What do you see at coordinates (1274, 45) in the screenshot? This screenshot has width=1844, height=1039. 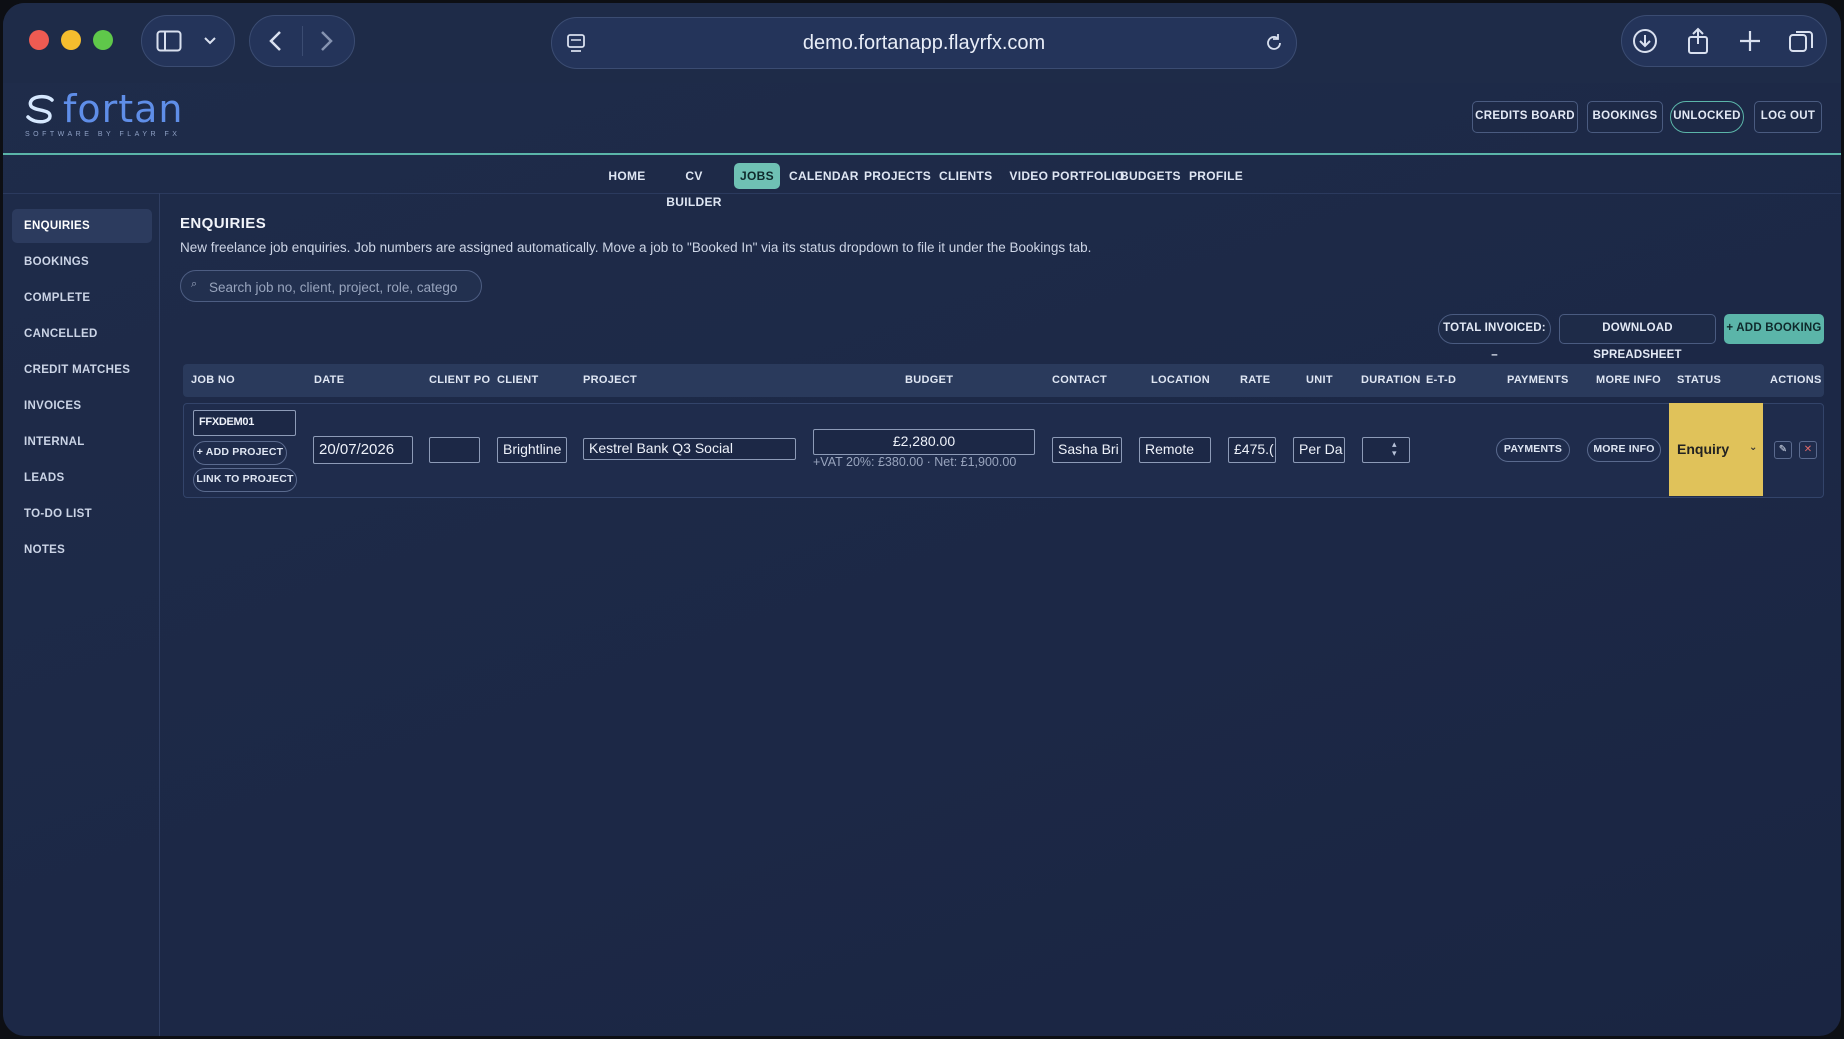 I see `reload-icon` at bounding box center [1274, 45].